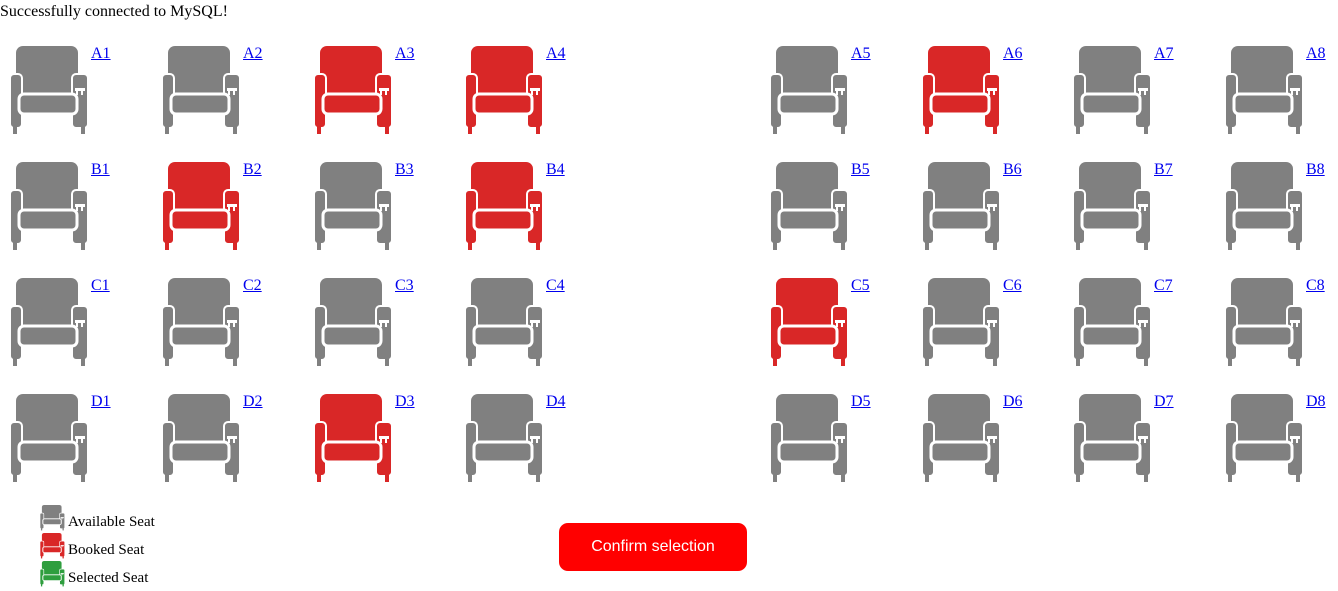 This screenshot has height=591, width=1338. I want to click on seat-label-d7: D7, so click(1164, 402).